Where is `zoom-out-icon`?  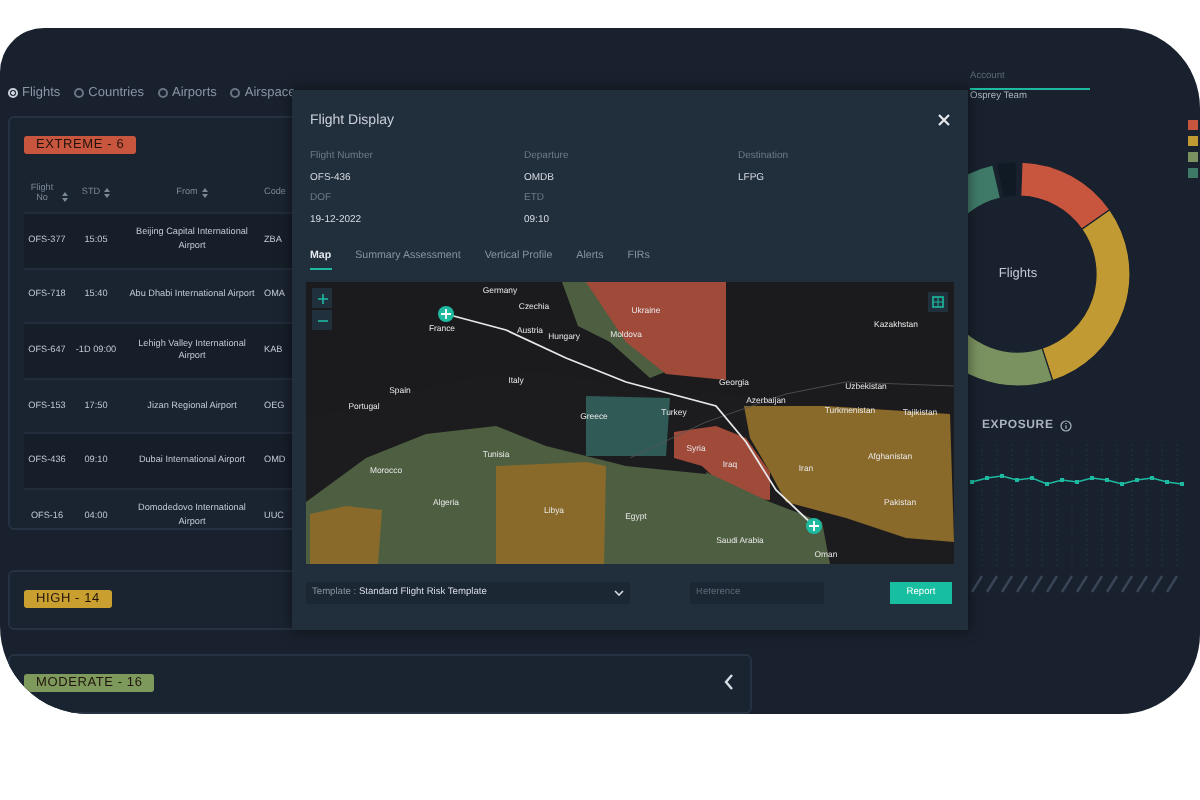
zoom-out-icon is located at coordinates (322, 320).